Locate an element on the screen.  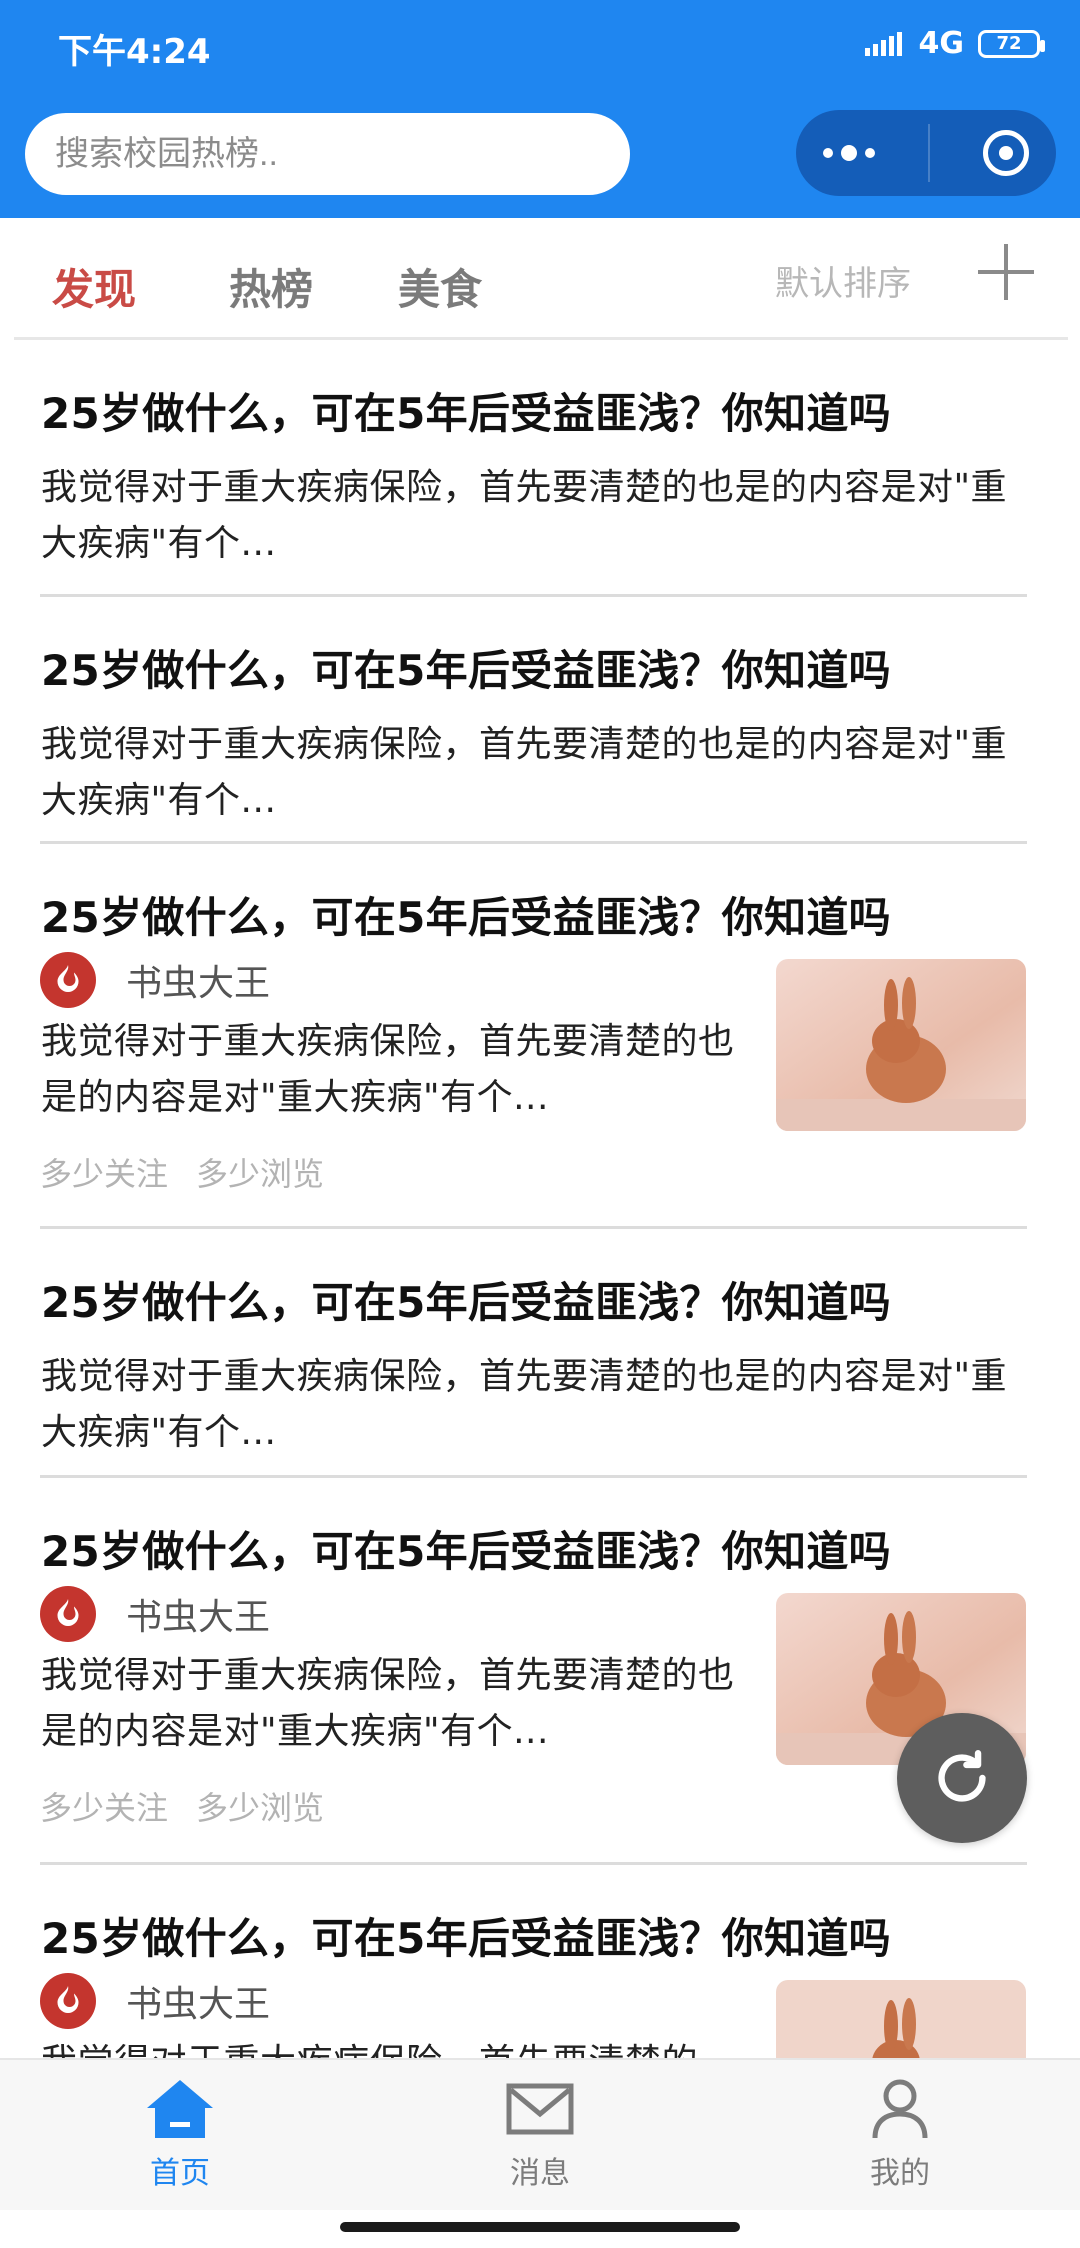
capsule-divider is located at coordinates (928, 153).